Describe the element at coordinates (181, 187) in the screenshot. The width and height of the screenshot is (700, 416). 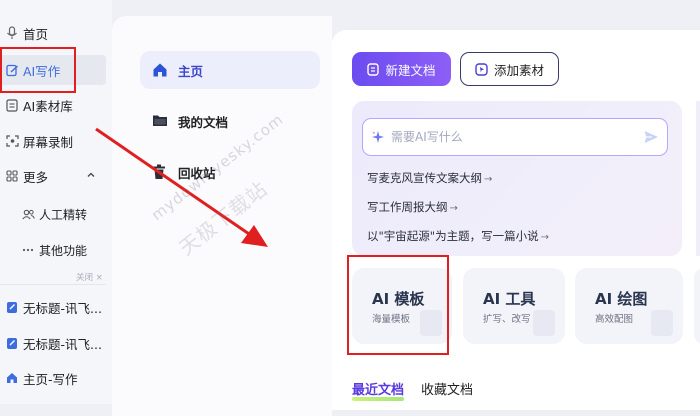
I see `annotation-arrow` at that location.